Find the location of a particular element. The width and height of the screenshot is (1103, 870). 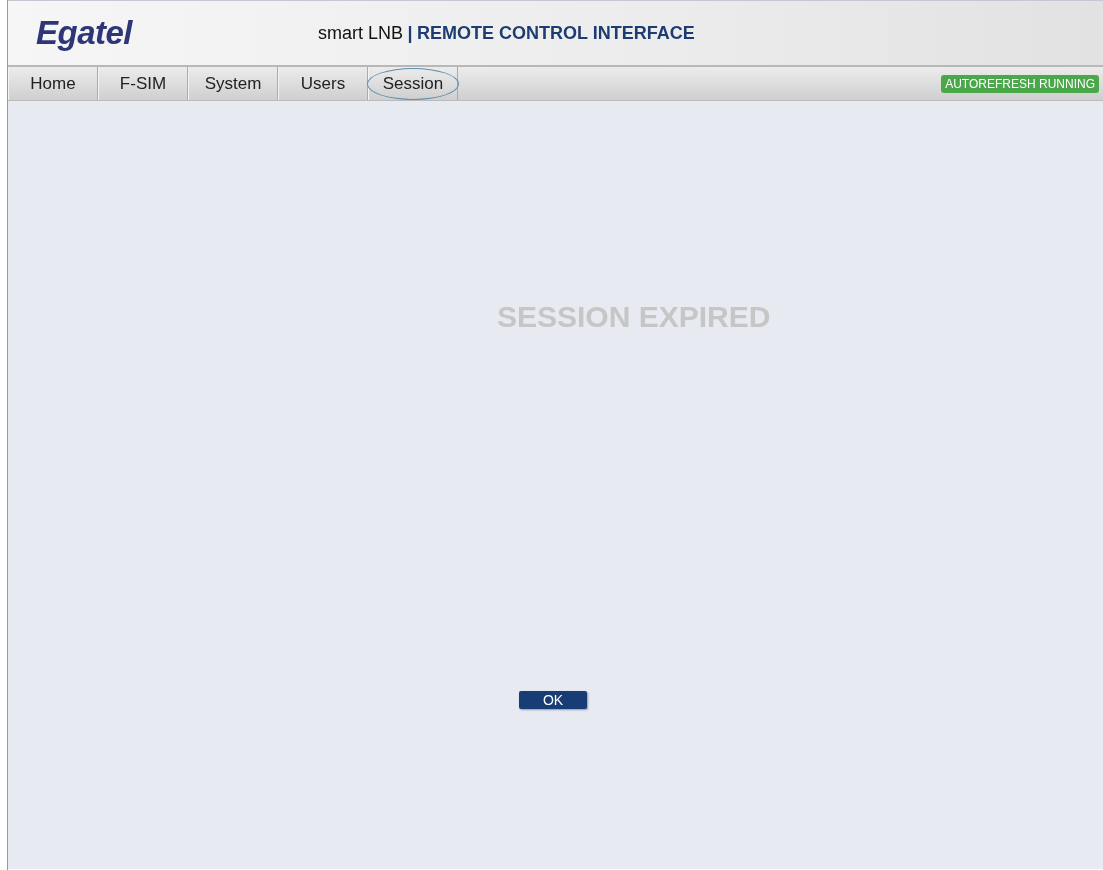

nav-tab: System is located at coordinates (233, 83).